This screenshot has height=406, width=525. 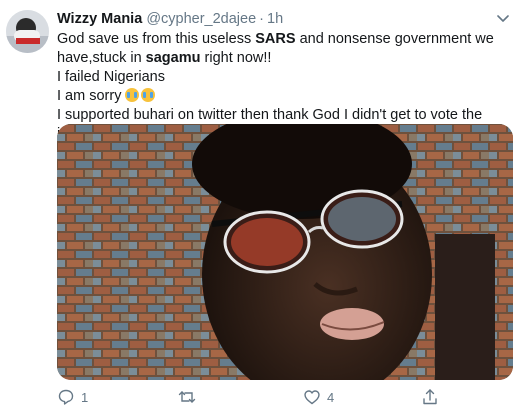 I want to click on retweet-button, so click(x=190, y=397).